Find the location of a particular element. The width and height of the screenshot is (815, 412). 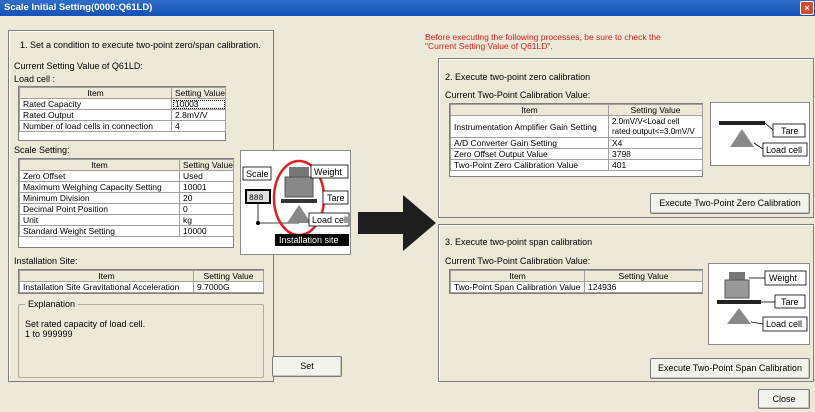

row-value: Used is located at coordinates (206, 176).